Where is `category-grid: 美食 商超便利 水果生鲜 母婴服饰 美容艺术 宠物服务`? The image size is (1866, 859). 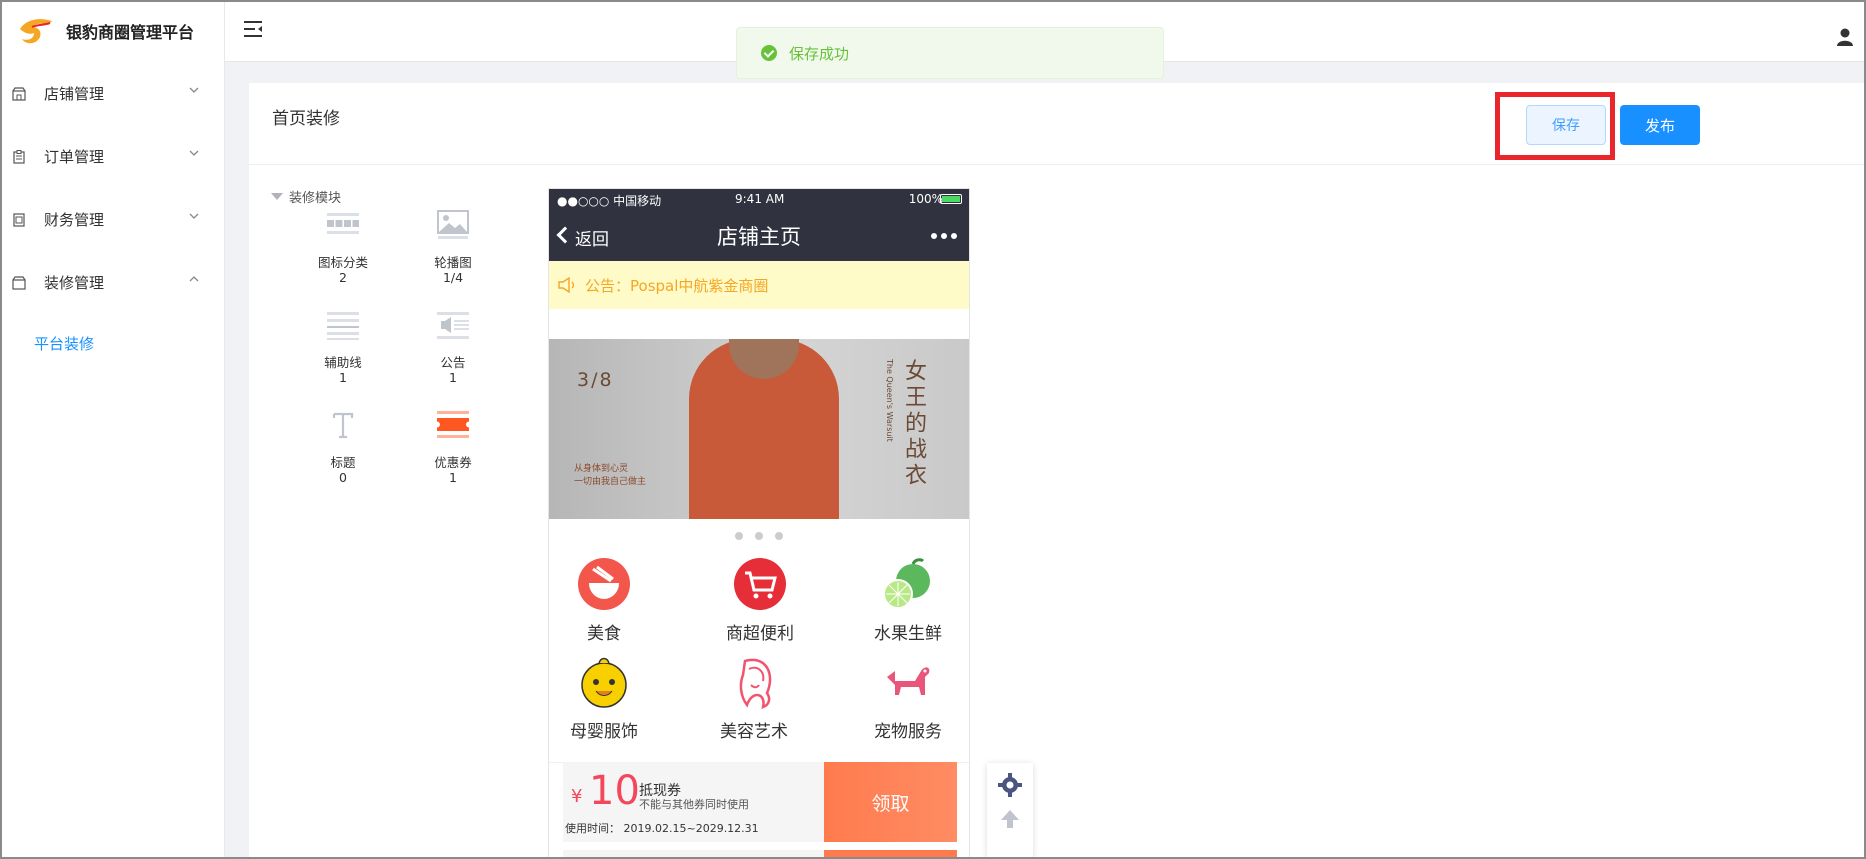 category-grid: 美食 商超便利 水果生鲜 母婴服饰 美容艺术 宠物服务 is located at coordinates (759, 658).